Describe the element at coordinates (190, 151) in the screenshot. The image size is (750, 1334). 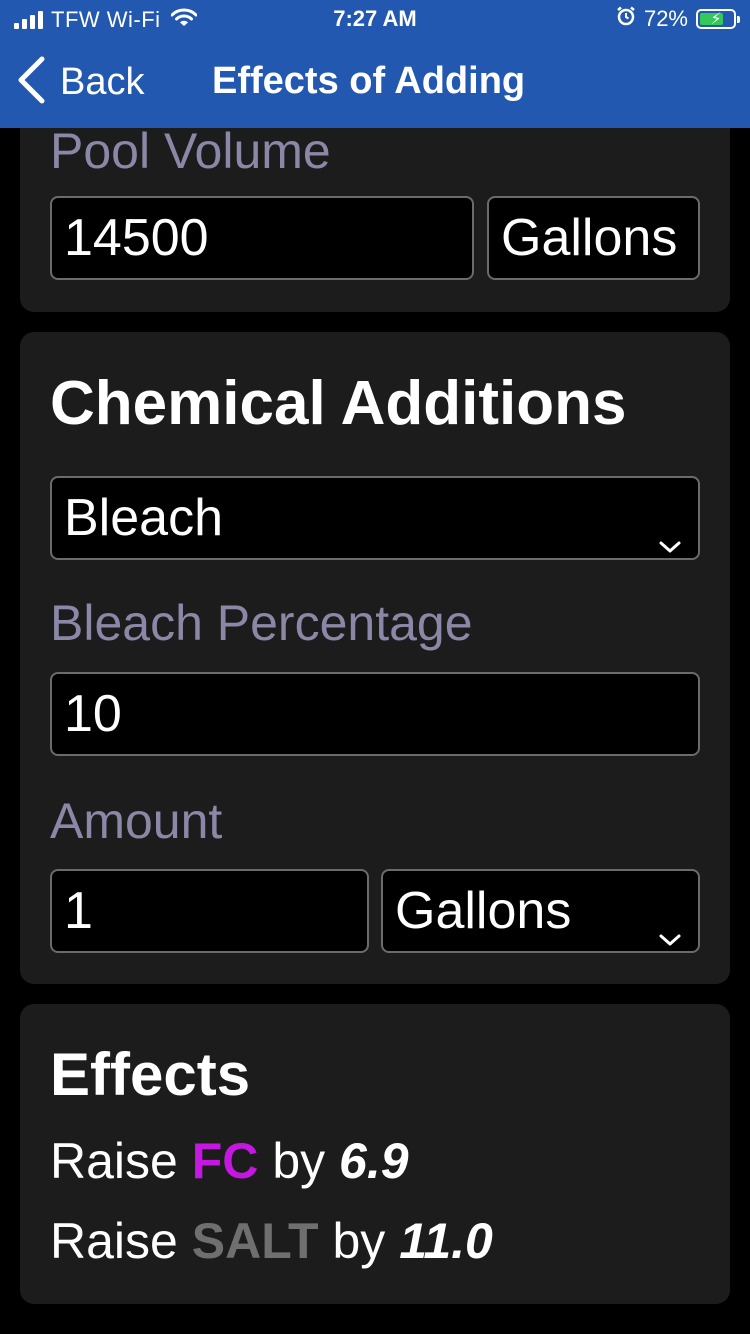
I see `pool-volume-label: Pool Volume` at that location.